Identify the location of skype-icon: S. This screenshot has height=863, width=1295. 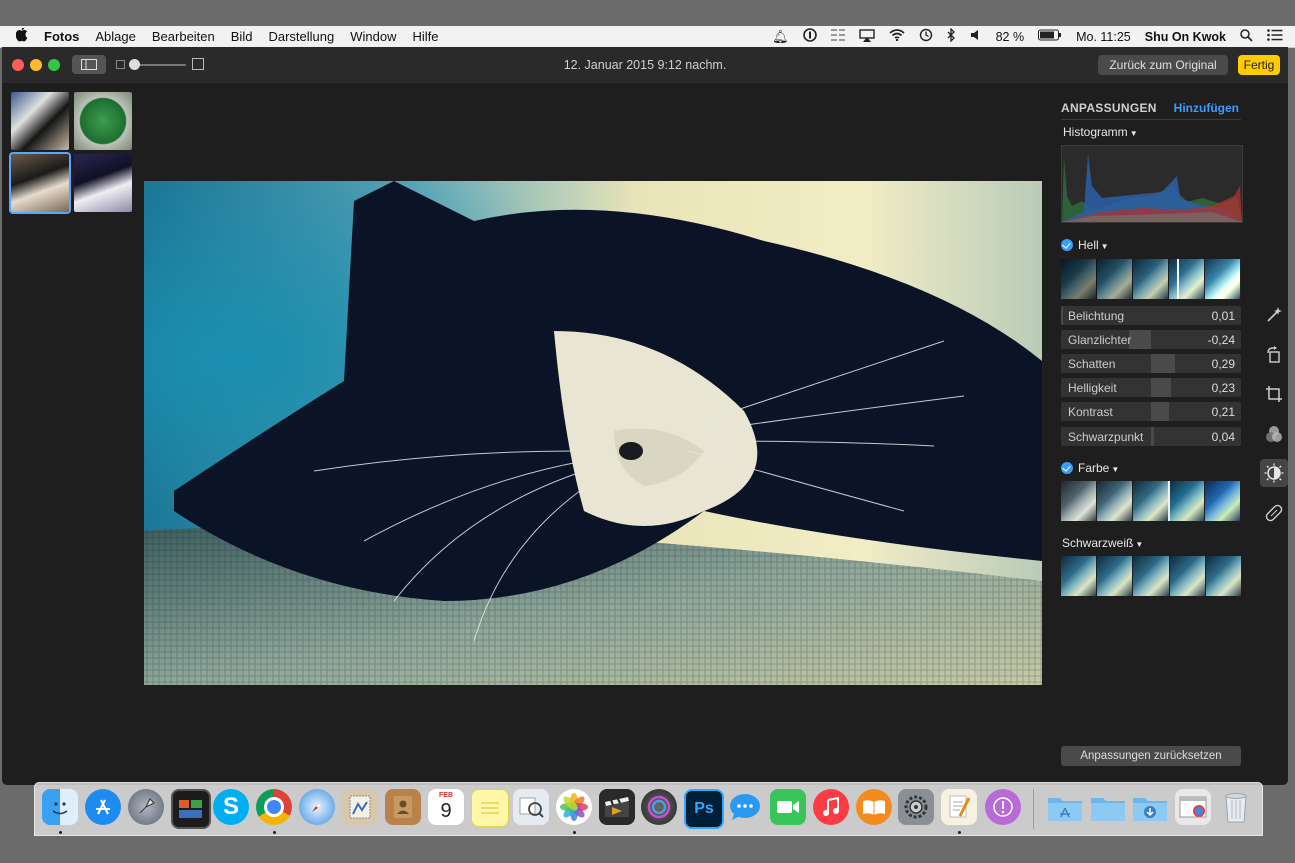
(231, 807).